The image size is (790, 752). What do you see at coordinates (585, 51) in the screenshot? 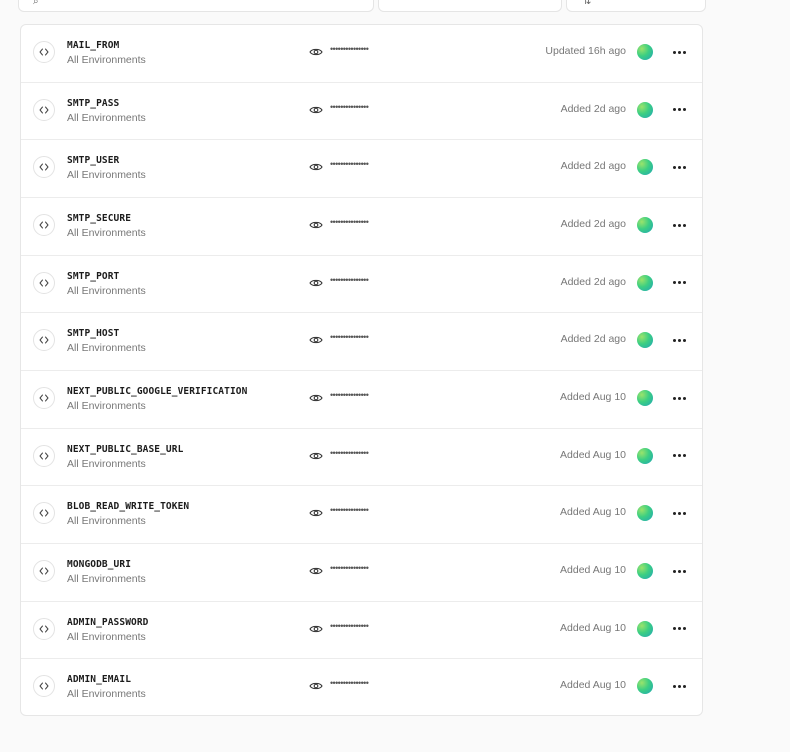
I see `last-updated: Updated 16h ago` at bounding box center [585, 51].